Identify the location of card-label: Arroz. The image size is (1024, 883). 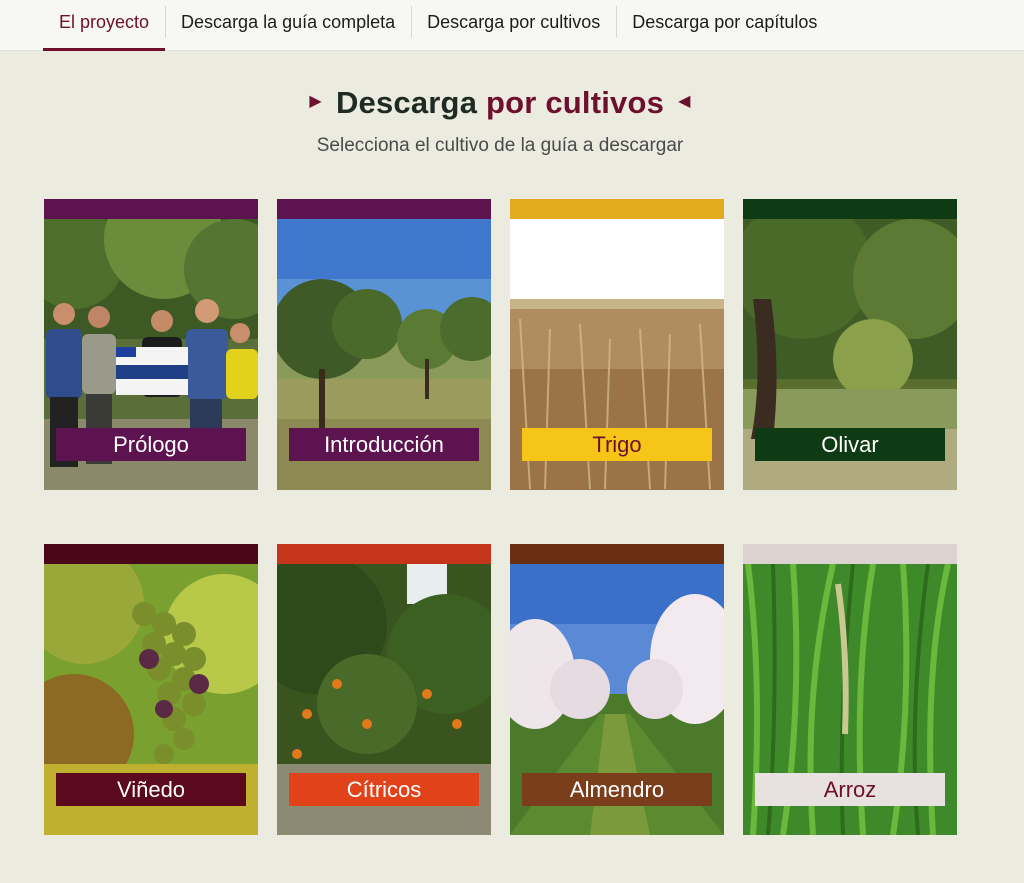
(850, 789).